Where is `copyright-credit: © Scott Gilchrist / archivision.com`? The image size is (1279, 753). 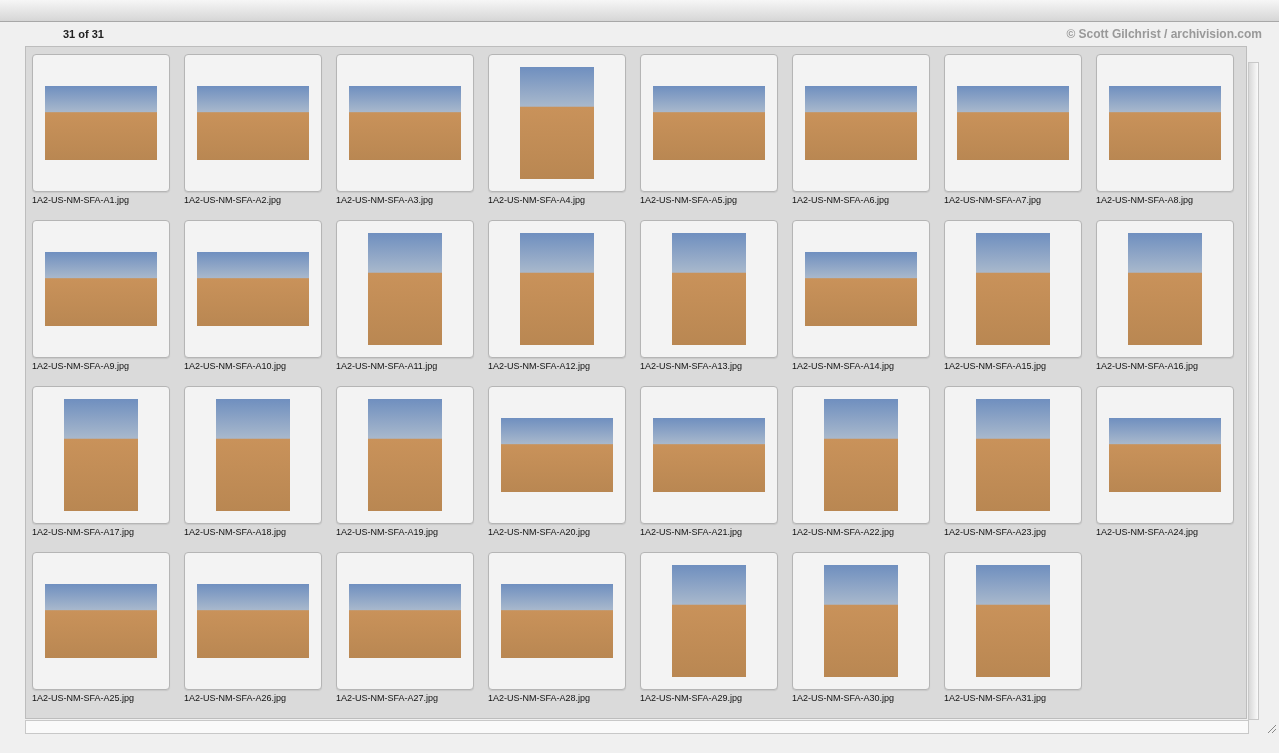
copyright-credit: © Scott Gilchrist / archivision.com is located at coordinates (1164, 34).